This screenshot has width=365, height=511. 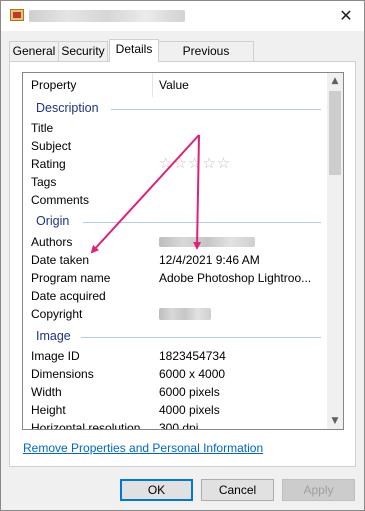 What do you see at coordinates (175, 296) in the screenshot?
I see `property-row-date-acquired: Date acquired` at bounding box center [175, 296].